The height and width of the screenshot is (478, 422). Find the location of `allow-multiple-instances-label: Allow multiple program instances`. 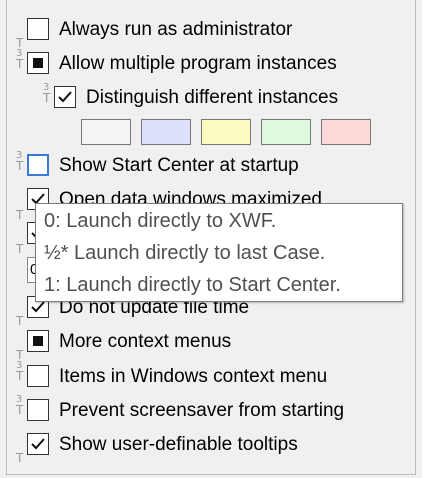

allow-multiple-instances-label: Allow multiple program instances is located at coordinates (198, 63).